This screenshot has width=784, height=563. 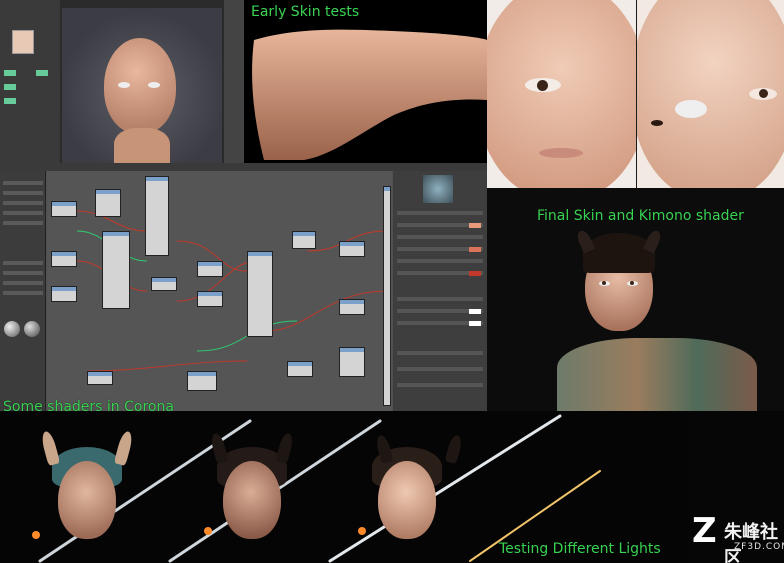 I want to click on lights-caption: Testing Different Lights, so click(x=580, y=549).